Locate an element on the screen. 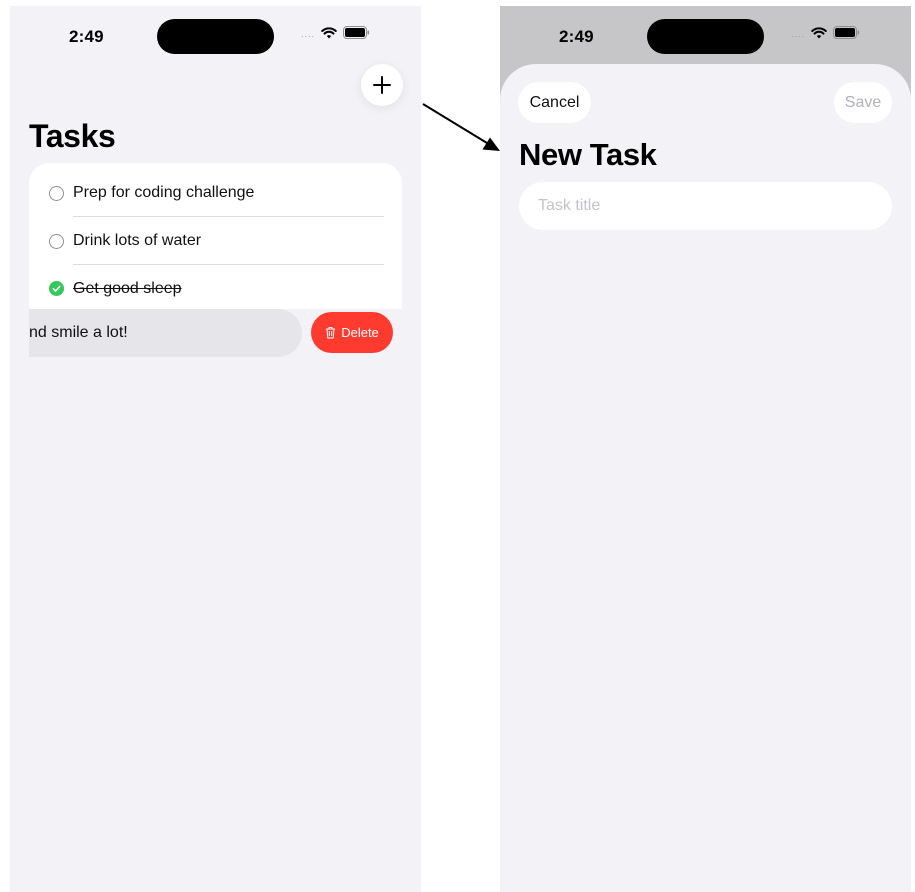  task-row: Prep for coding challenge is located at coordinates (215, 193).